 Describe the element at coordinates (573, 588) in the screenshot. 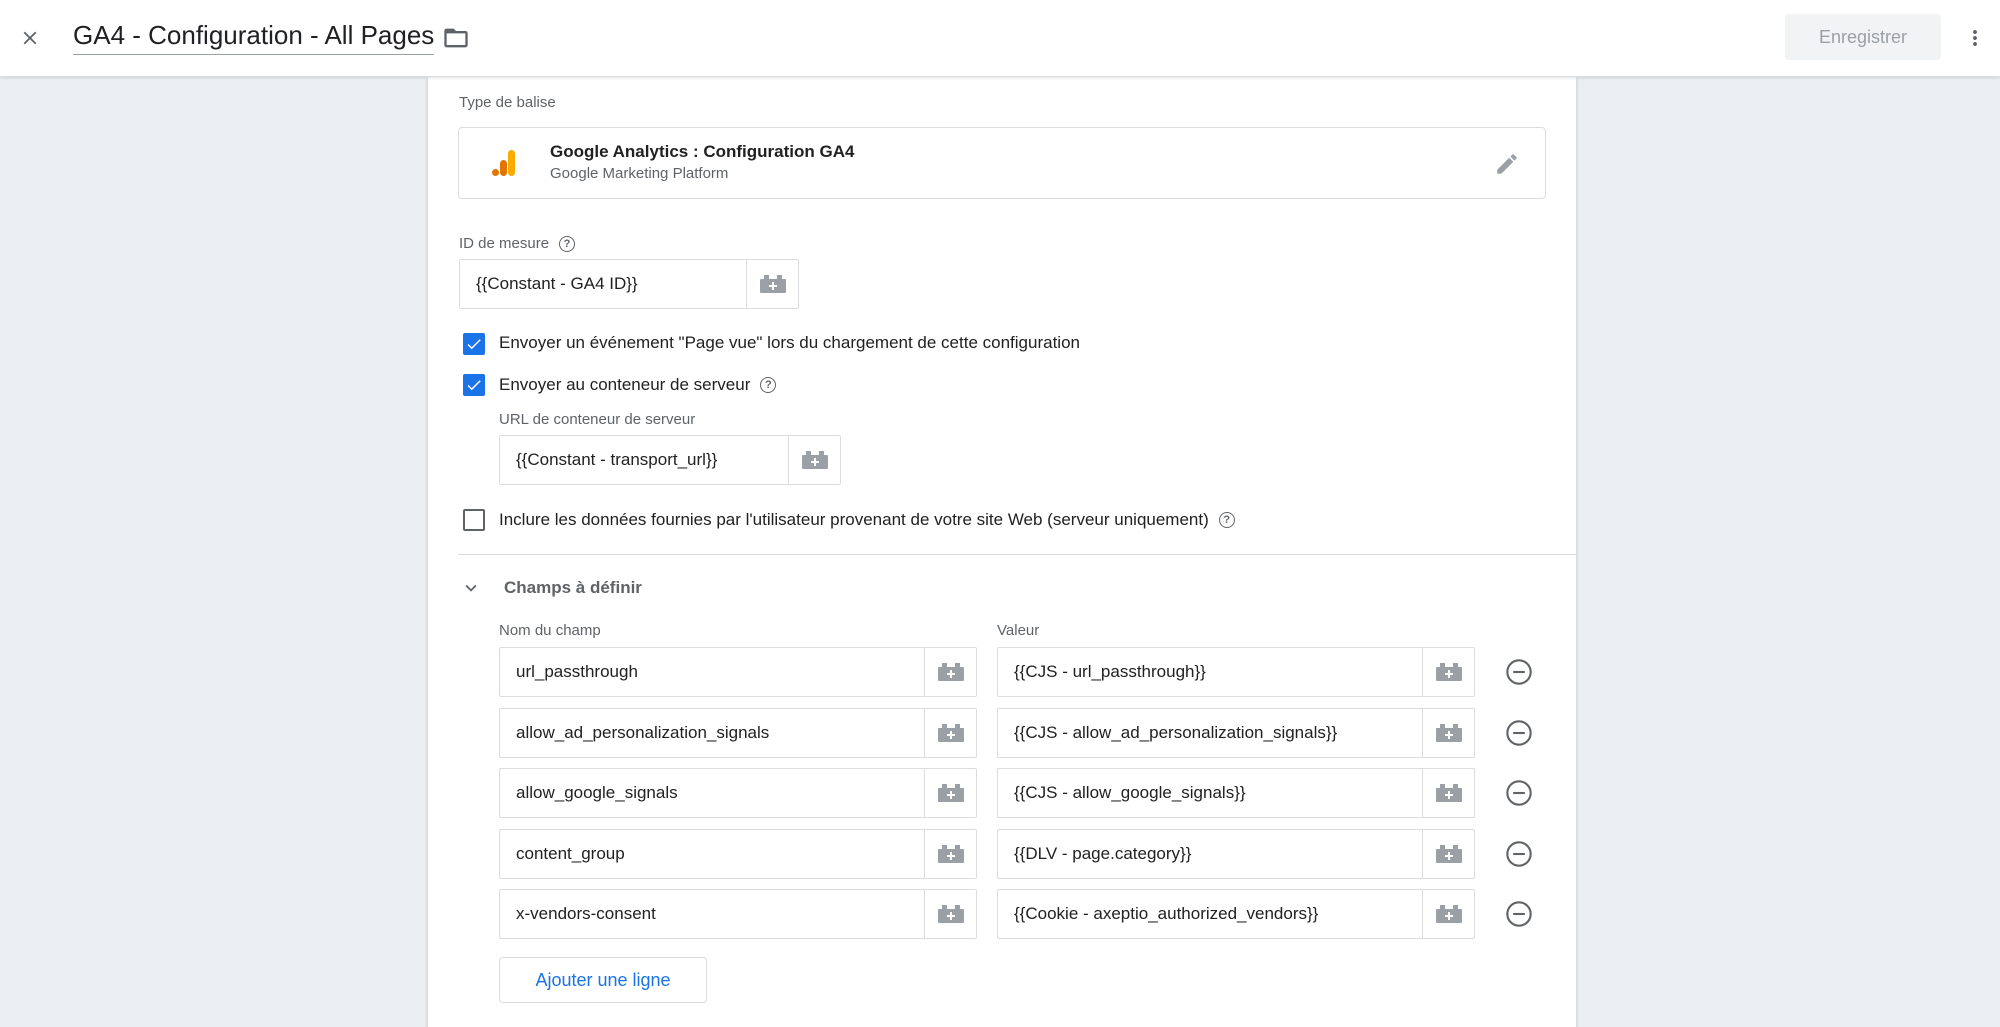

I see `fields-section-title: Champs à définir` at that location.